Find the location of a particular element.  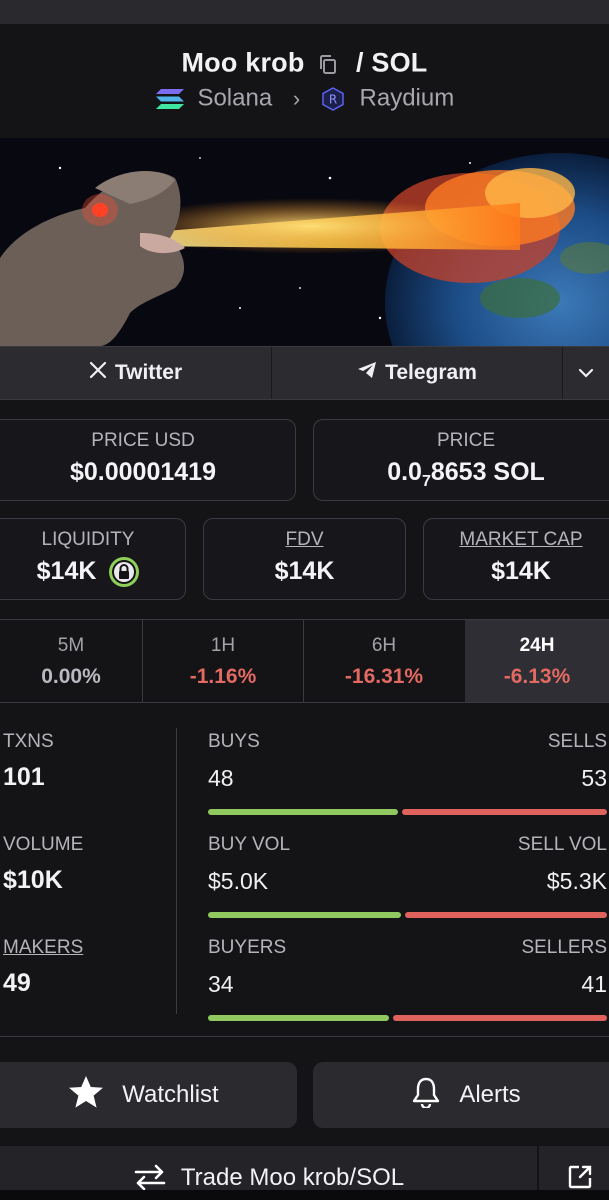

status-strip is located at coordinates (304, 12).